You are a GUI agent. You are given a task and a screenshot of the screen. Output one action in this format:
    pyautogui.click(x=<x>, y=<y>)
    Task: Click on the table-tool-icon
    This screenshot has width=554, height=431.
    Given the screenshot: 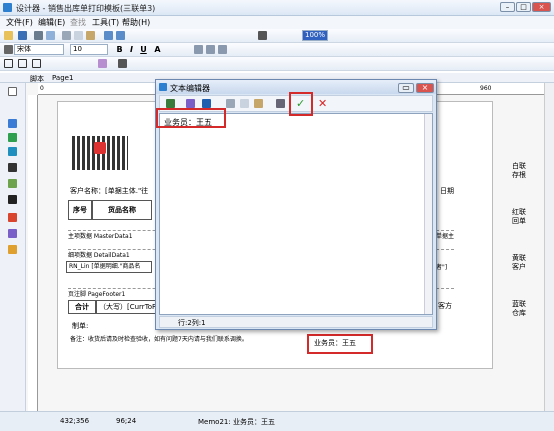 What is the action you would take?
    pyautogui.click(x=12, y=151)
    